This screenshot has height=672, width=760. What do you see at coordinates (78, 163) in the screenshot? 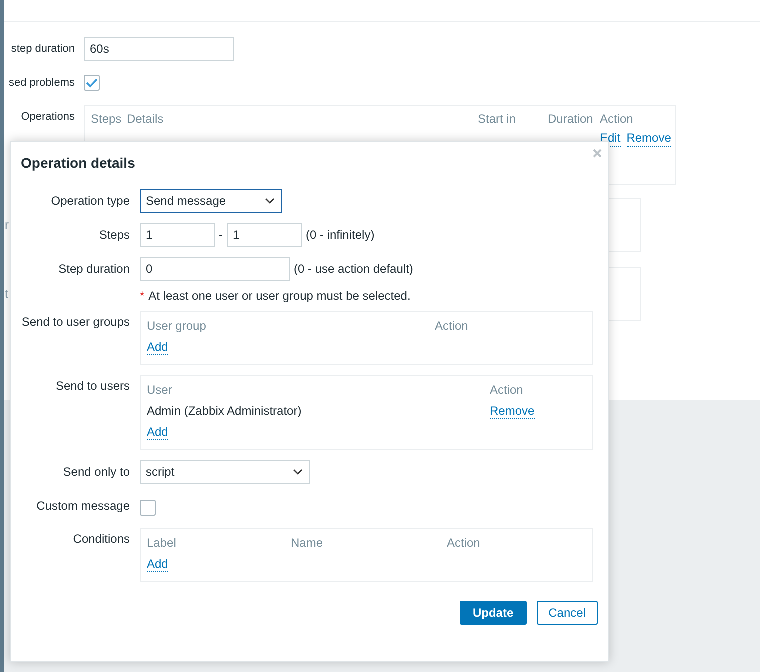
I see `dialog-title: Operation details` at bounding box center [78, 163].